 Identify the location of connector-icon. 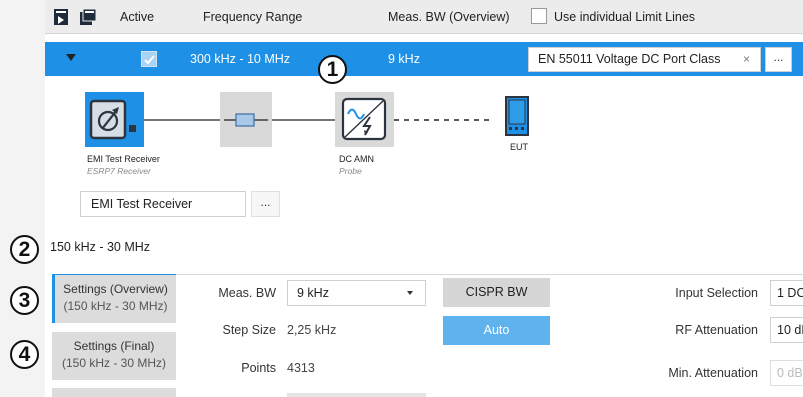
(246, 120).